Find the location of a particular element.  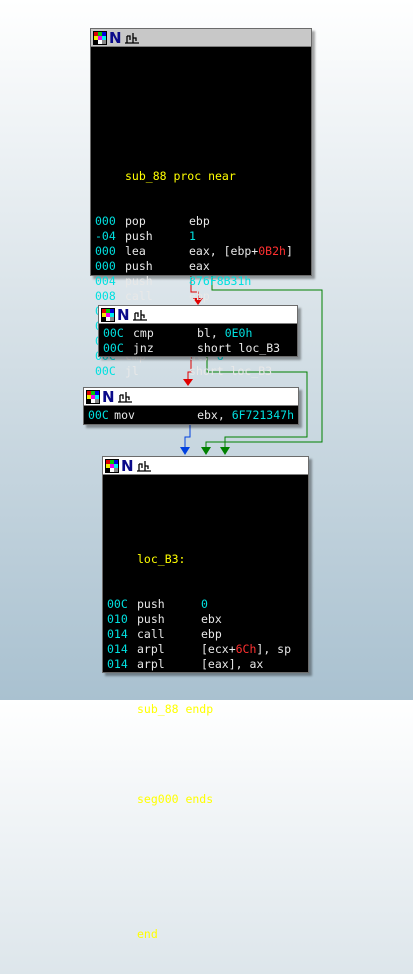

operands: 876F8B31h is located at coordinates (220, 281).